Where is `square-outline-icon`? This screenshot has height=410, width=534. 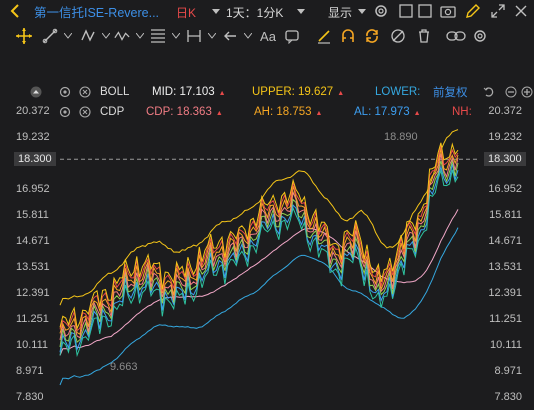
square-outline-icon is located at coordinates (425, 11).